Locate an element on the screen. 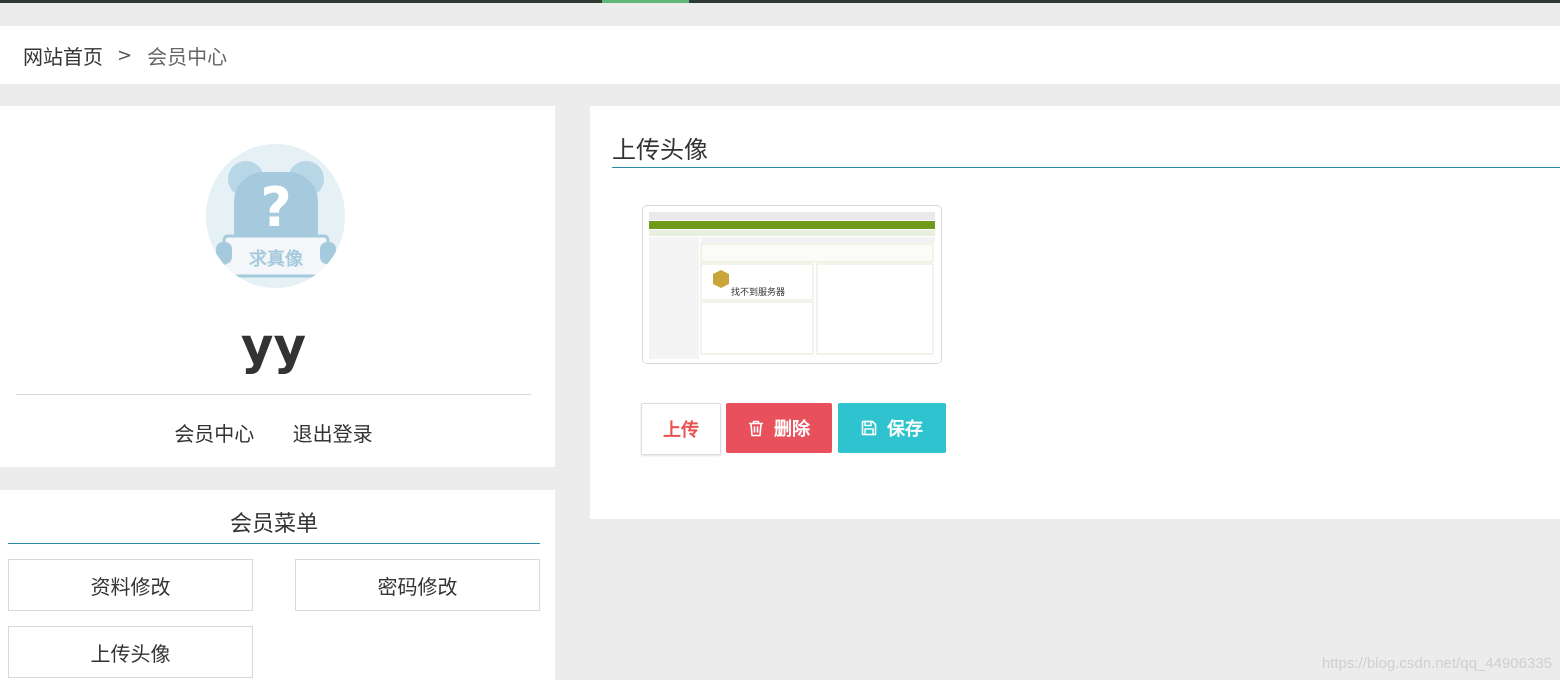 This screenshot has height=680, width=1560. username: yy is located at coordinates (273, 346).